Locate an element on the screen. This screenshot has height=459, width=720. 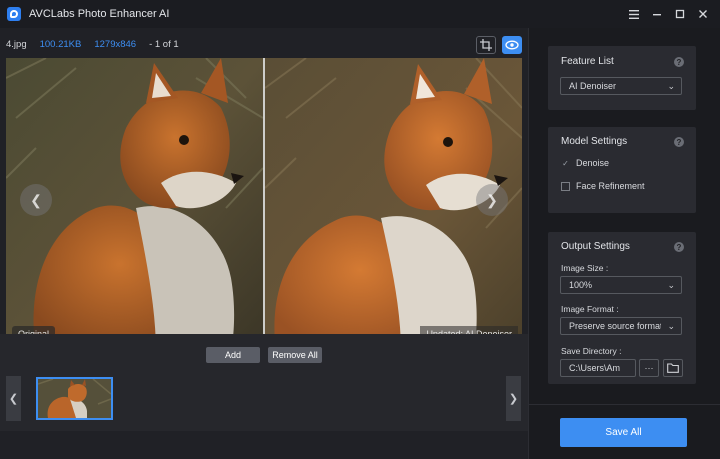
image-size-value: 100% is located at coordinates (581, 285).